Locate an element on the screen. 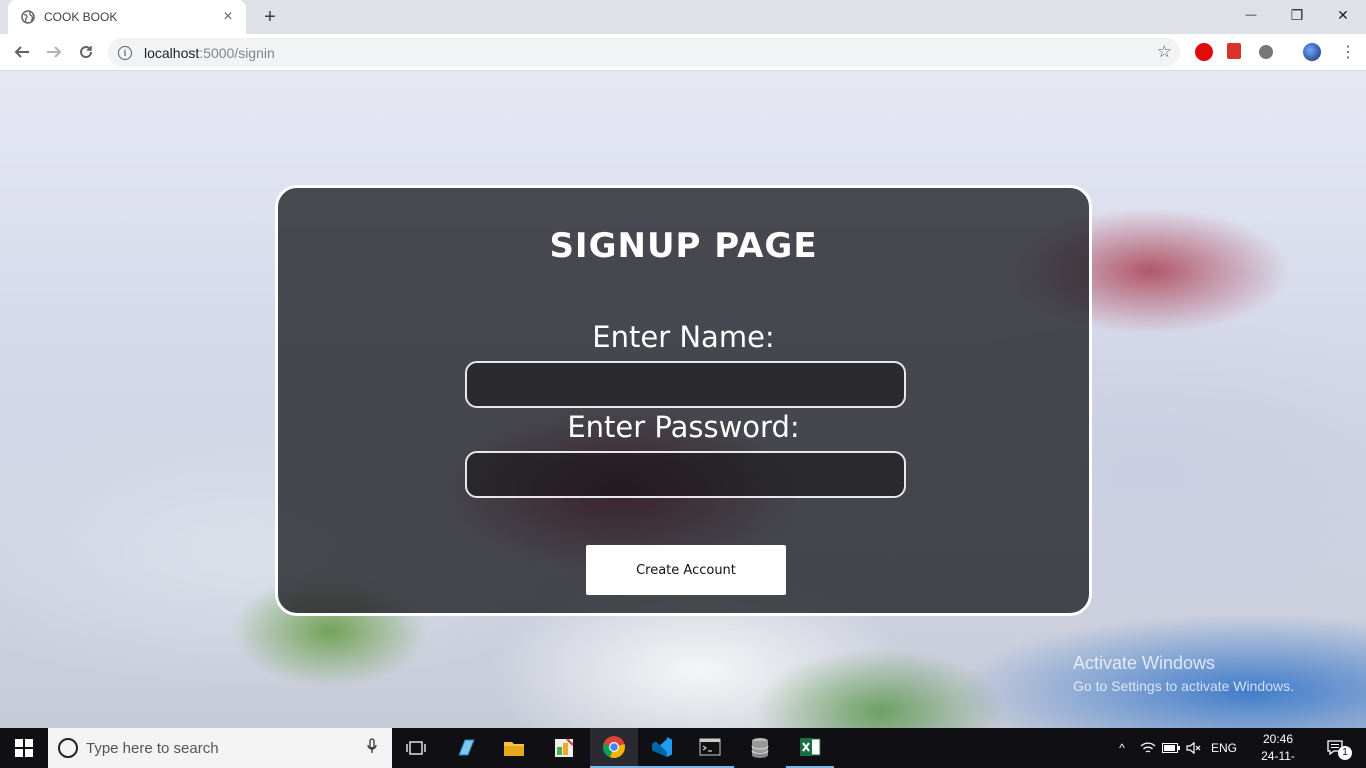  restore-button: ❐ is located at coordinates (1297, 15).